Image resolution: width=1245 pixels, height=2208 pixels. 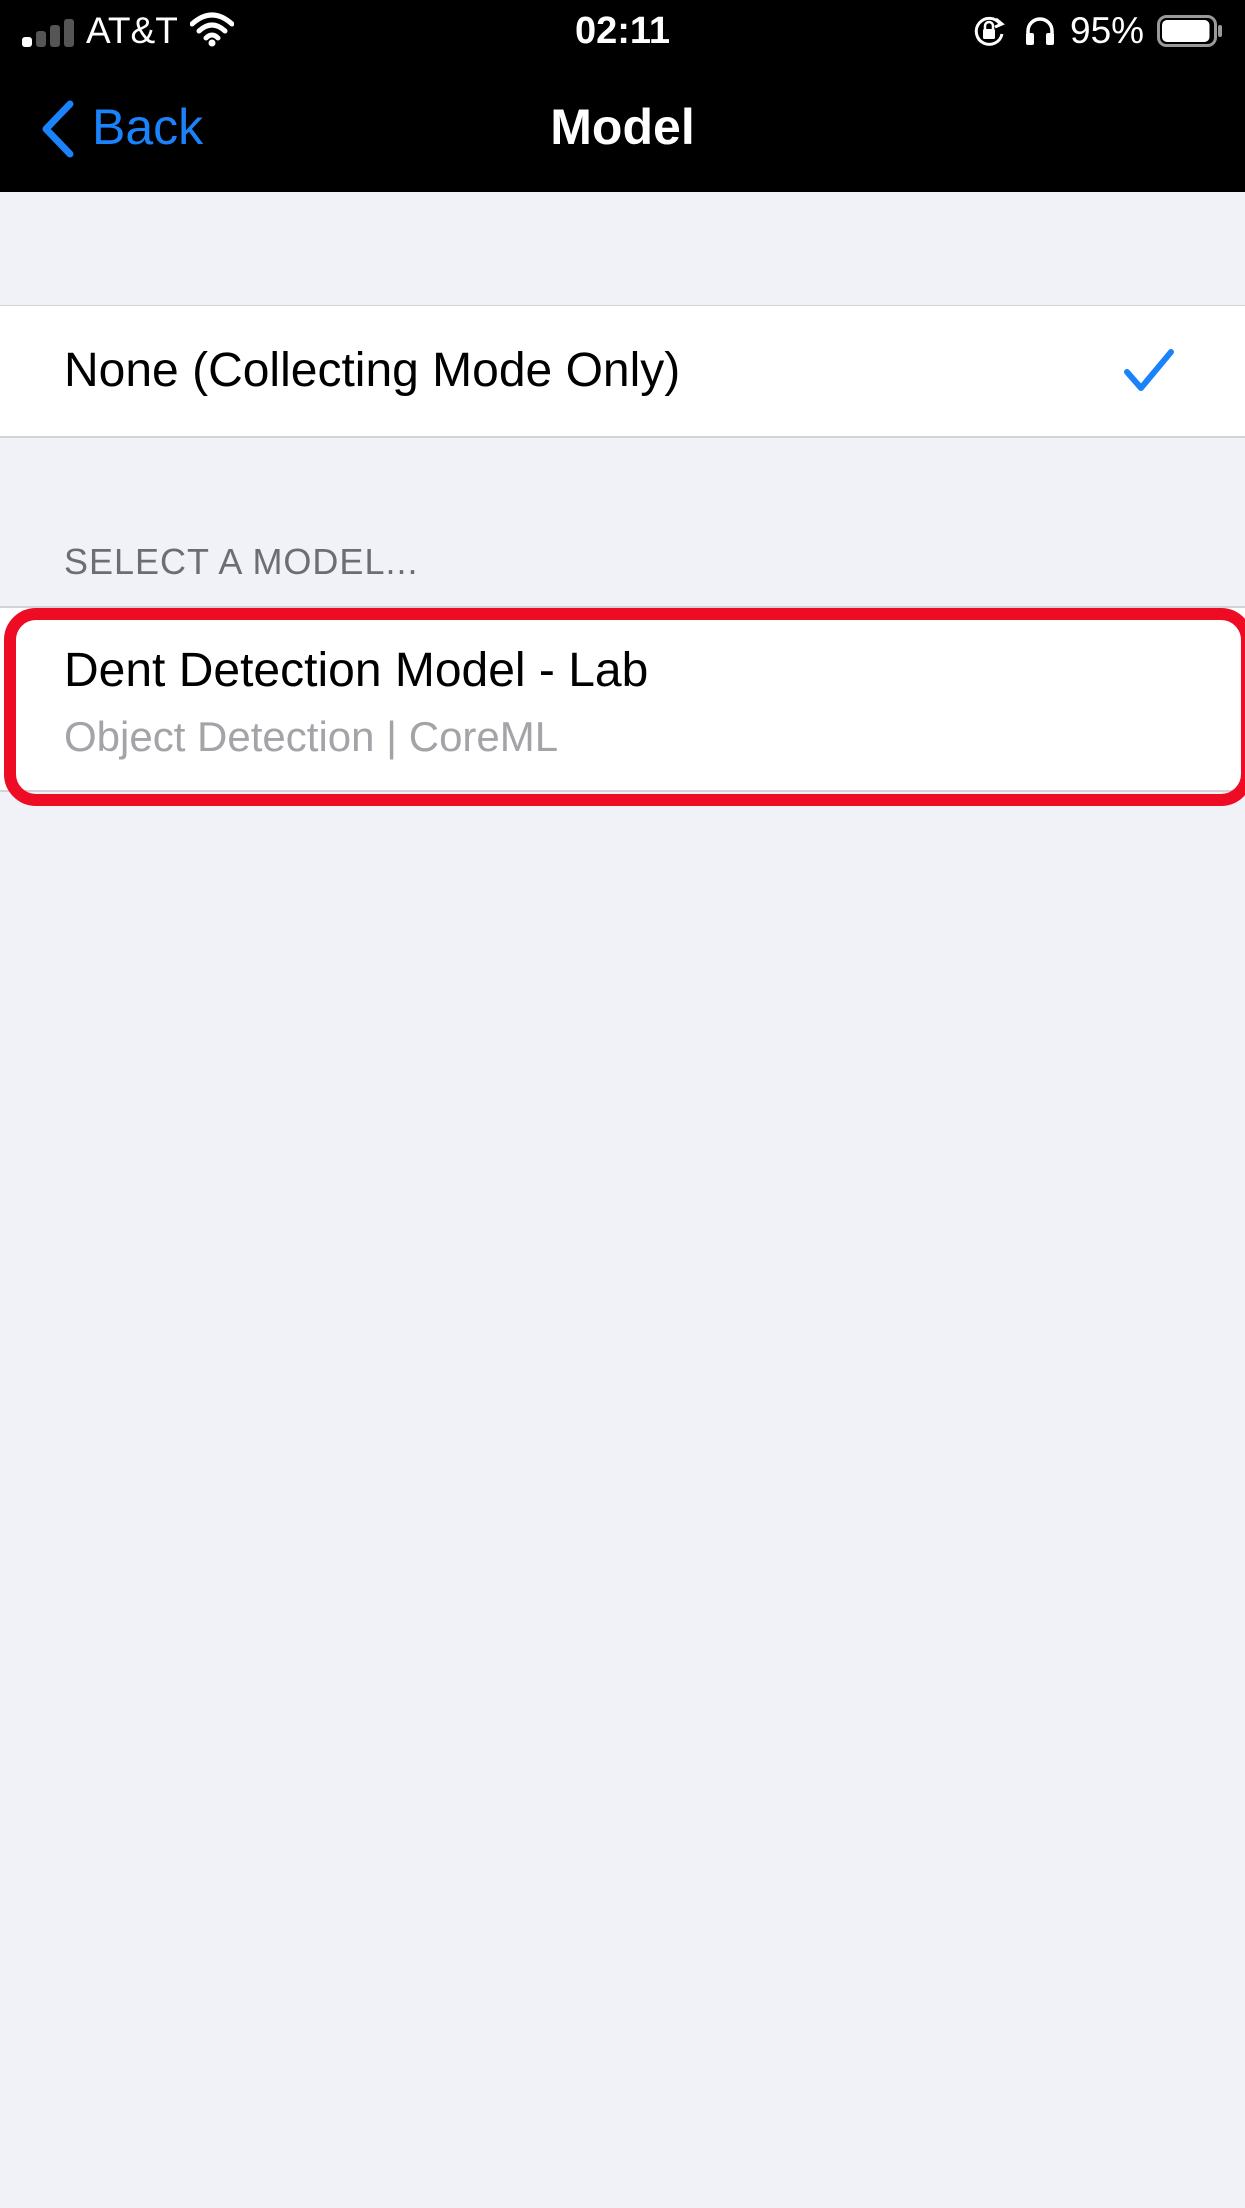 What do you see at coordinates (989, 31) in the screenshot?
I see `rotation-lock-icon` at bounding box center [989, 31].